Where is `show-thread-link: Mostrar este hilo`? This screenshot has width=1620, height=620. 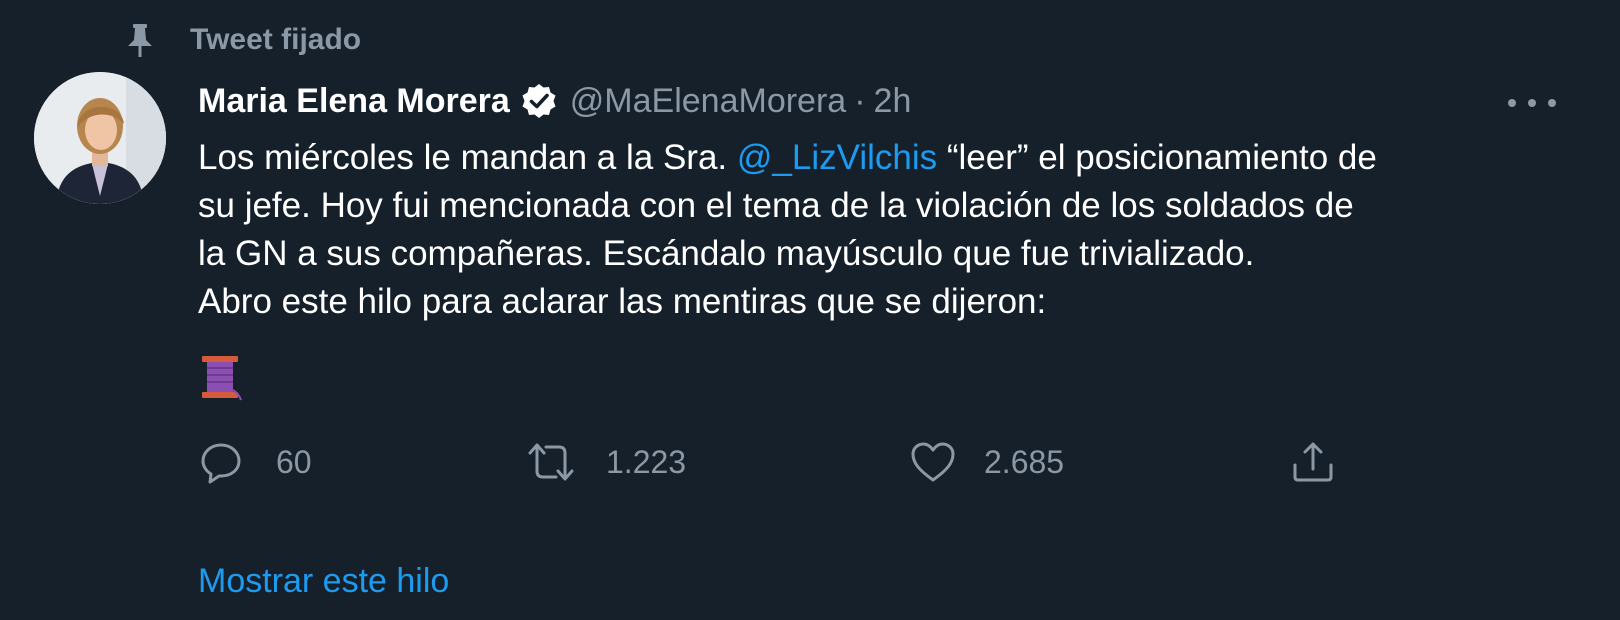 show-thread-link: Mostrar este hilo is located at coordinates (323, 581).